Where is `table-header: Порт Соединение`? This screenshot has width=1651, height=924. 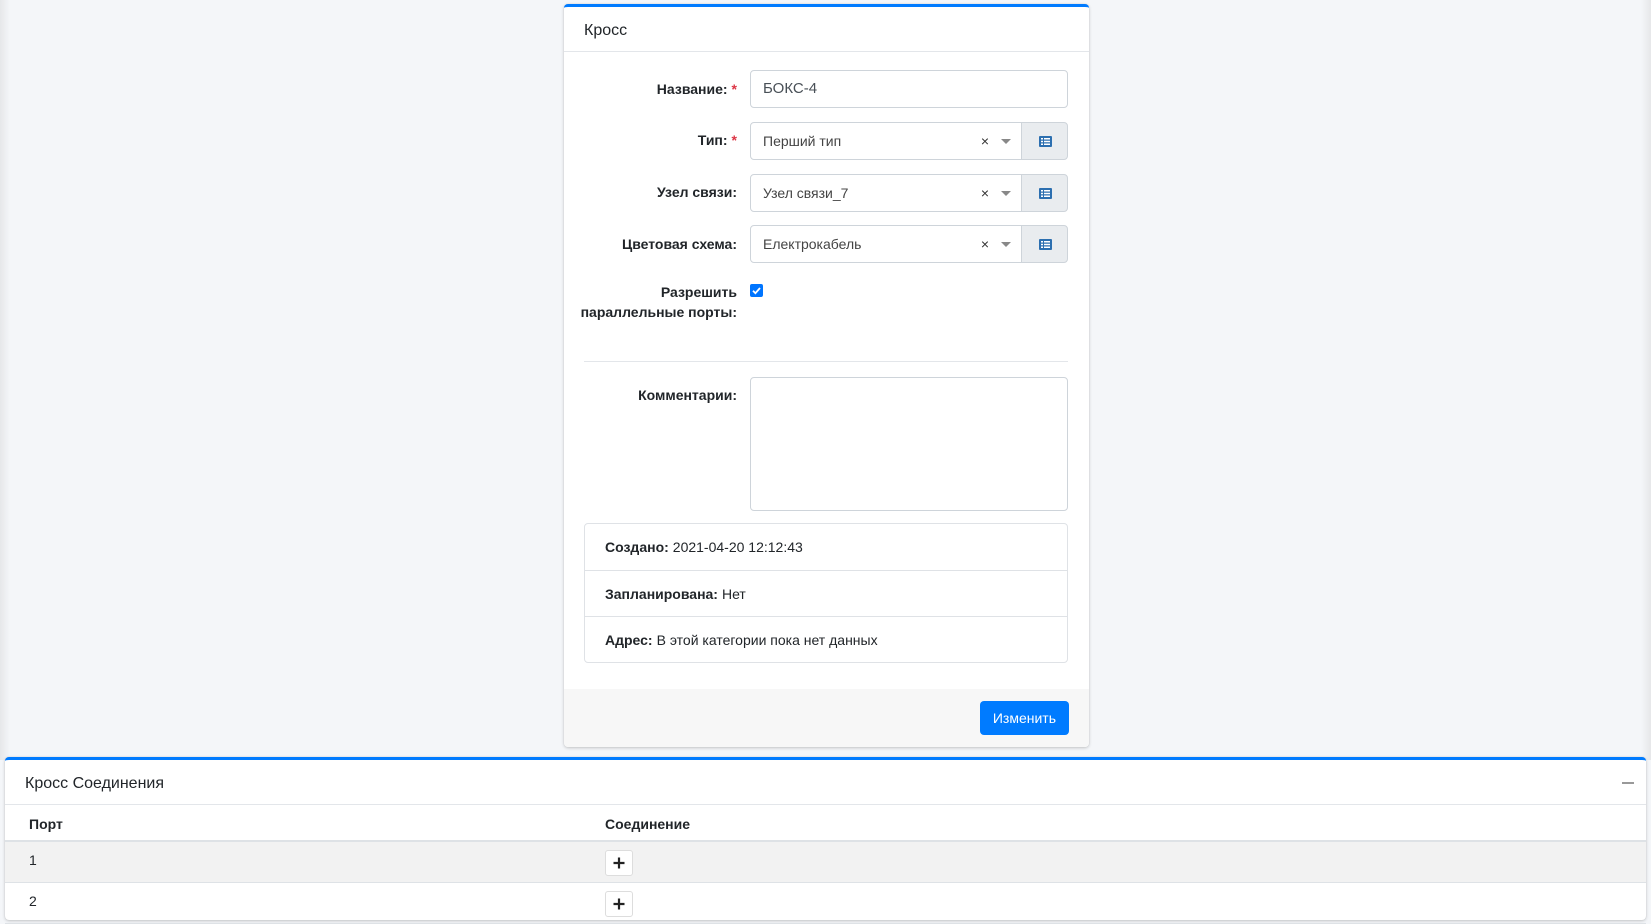 table-header: Порт Соединение is located at coordinates (825, 825).